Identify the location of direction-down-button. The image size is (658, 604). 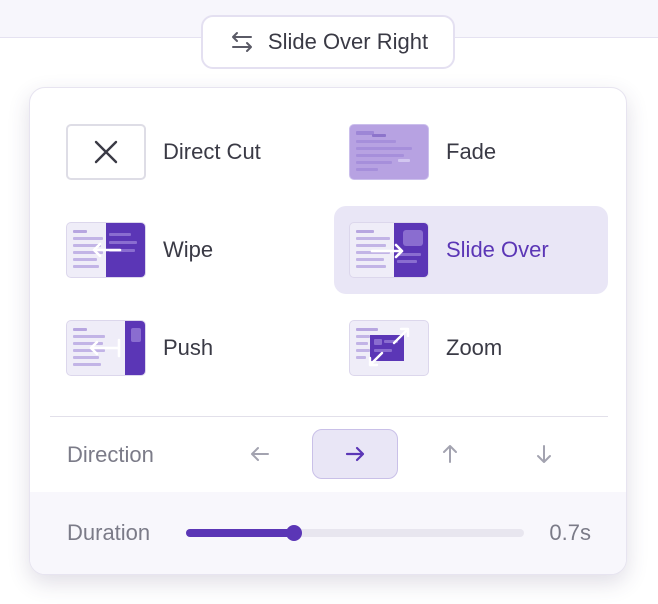
(544, 454).